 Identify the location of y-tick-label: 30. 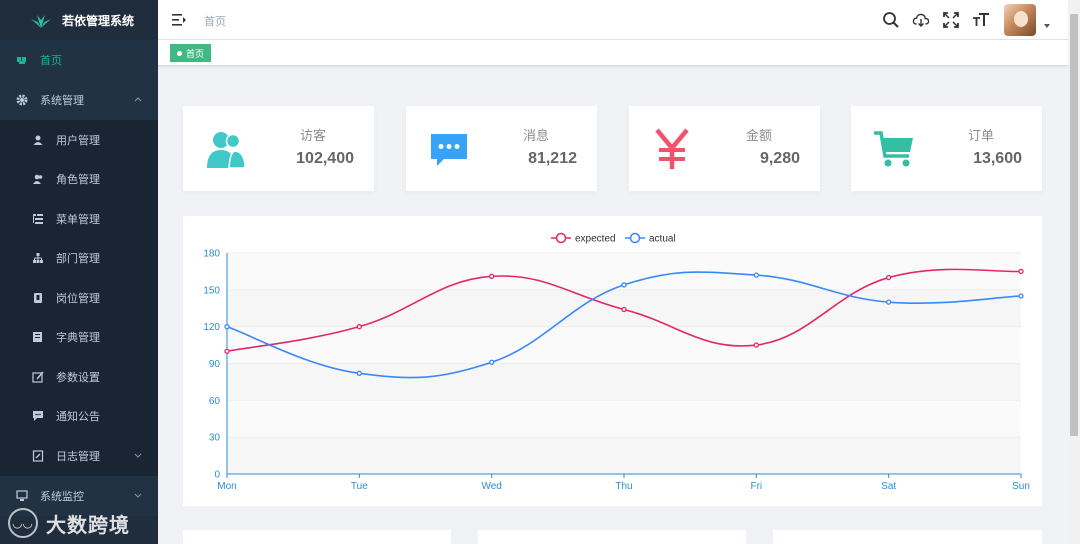
(215, 438).